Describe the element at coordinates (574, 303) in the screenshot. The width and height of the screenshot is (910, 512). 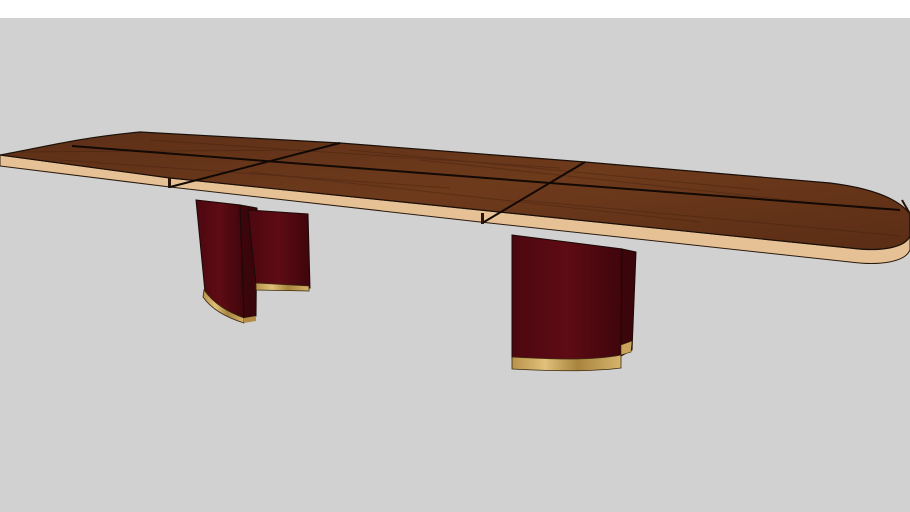
I see `right-pedestal` at that location.